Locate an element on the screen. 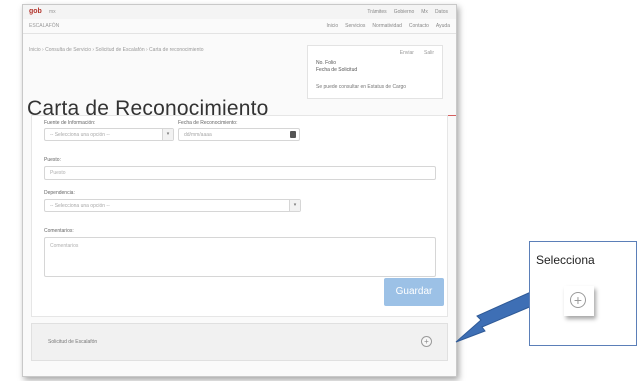 The width and height of the screenshot is (640, 381). callout-box: Selecciona + is located at coordinates (583, 293).